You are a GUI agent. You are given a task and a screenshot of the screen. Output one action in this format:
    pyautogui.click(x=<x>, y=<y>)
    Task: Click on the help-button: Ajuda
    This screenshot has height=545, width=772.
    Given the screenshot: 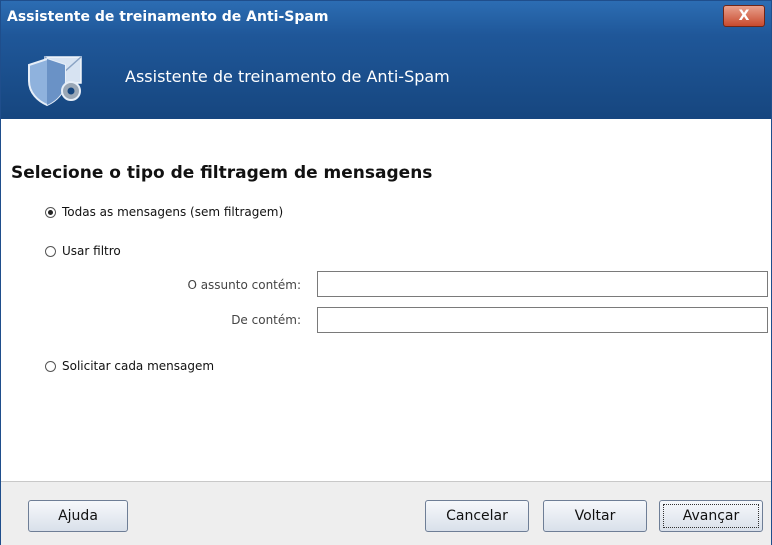 What is the action you would take?
    pyautogui.click(x=78, y=516)
    